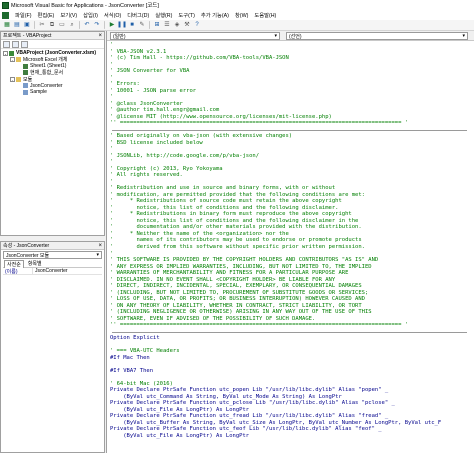 This screenshot has height=453, width=474. Describe the element at coordinates (119, 36) in the screenshot. I see `object-combo-value: (일반)` at that location.